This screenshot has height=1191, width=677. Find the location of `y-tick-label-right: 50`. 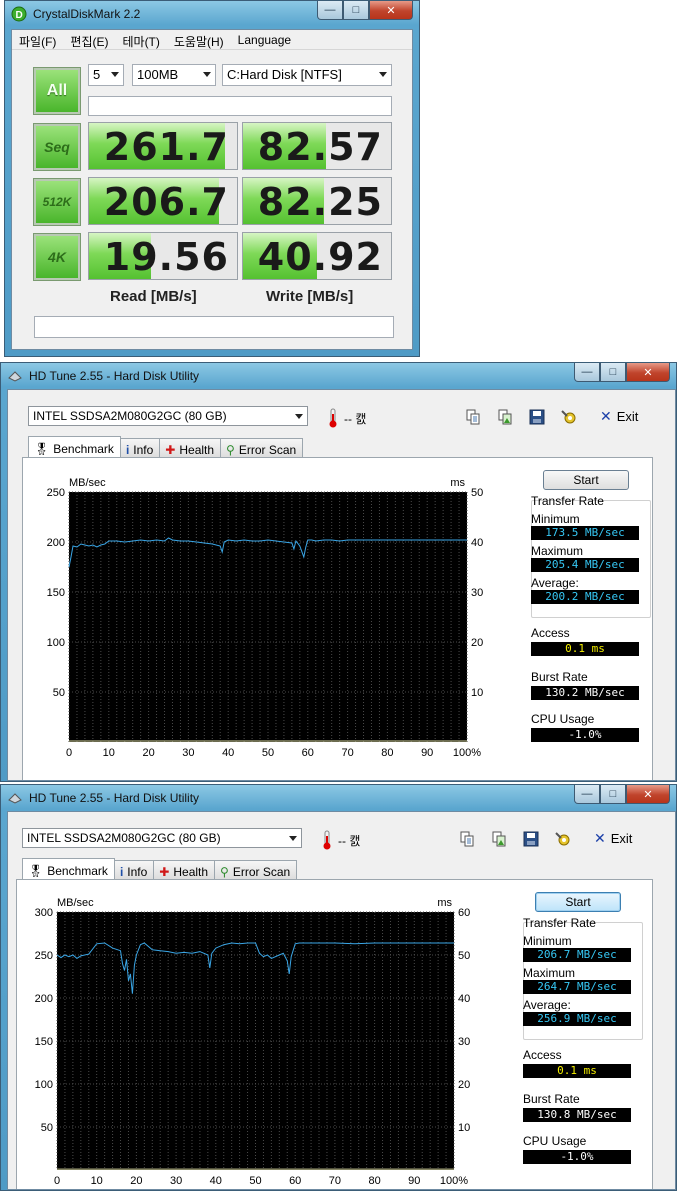

y-tick-label-right: 50 is located at coordinates (464, 956).